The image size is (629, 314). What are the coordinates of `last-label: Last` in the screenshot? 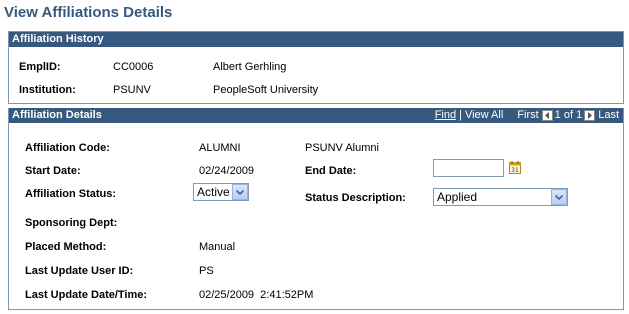 It's located at (608, 115).